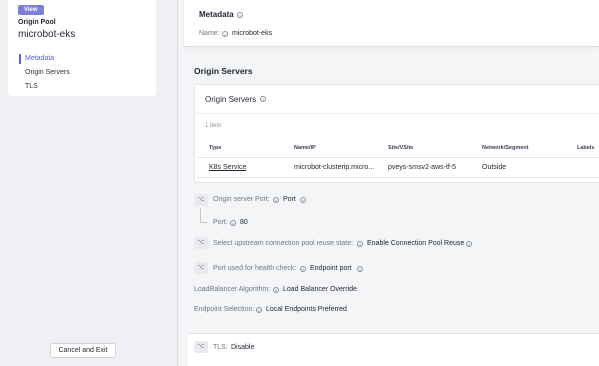  What do you see at coordinates (84, 59) in the screenshot?
I see `nav-item-metadata: Metadata` at bounding box center [84, 59].